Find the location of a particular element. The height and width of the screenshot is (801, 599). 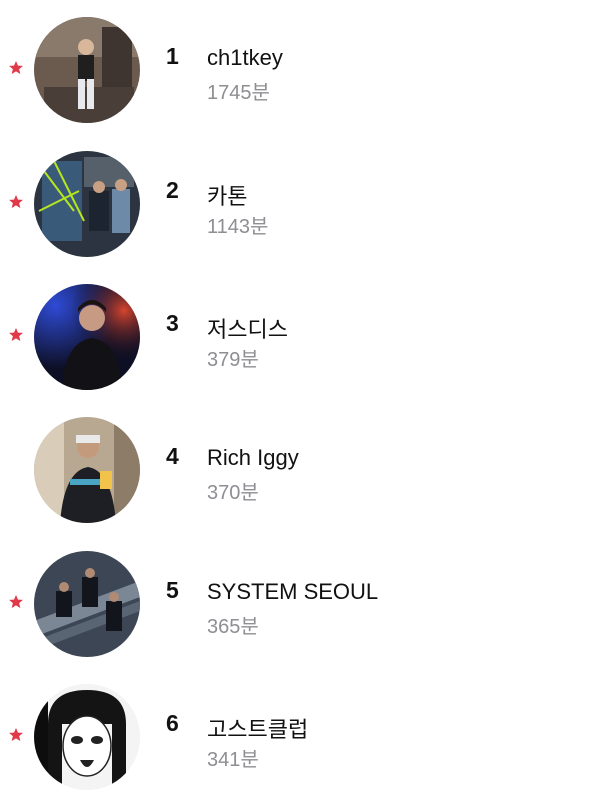

listening-minutes: 370분 is located at coordinates (233, 493).